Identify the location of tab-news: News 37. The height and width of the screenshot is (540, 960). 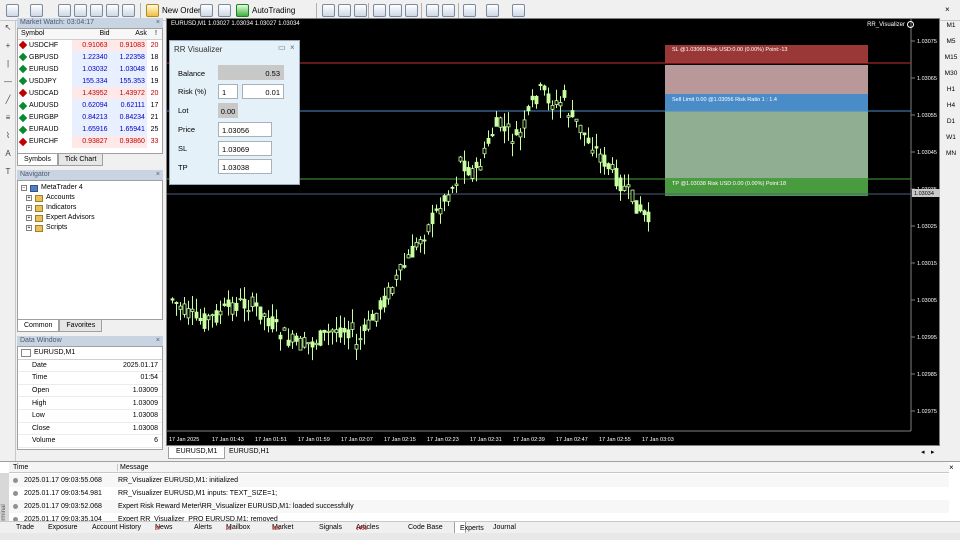
(164, 527).